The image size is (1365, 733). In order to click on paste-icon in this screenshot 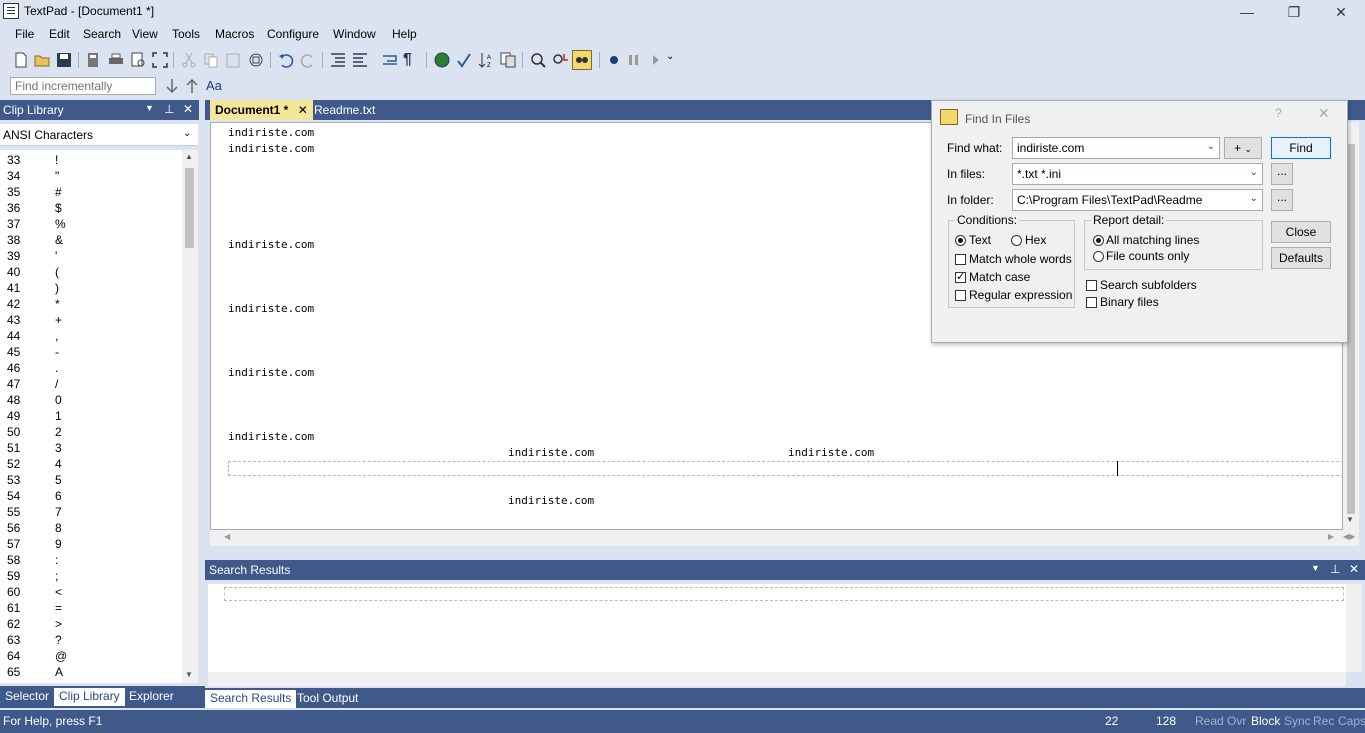, I will do `click(233, 60)`.